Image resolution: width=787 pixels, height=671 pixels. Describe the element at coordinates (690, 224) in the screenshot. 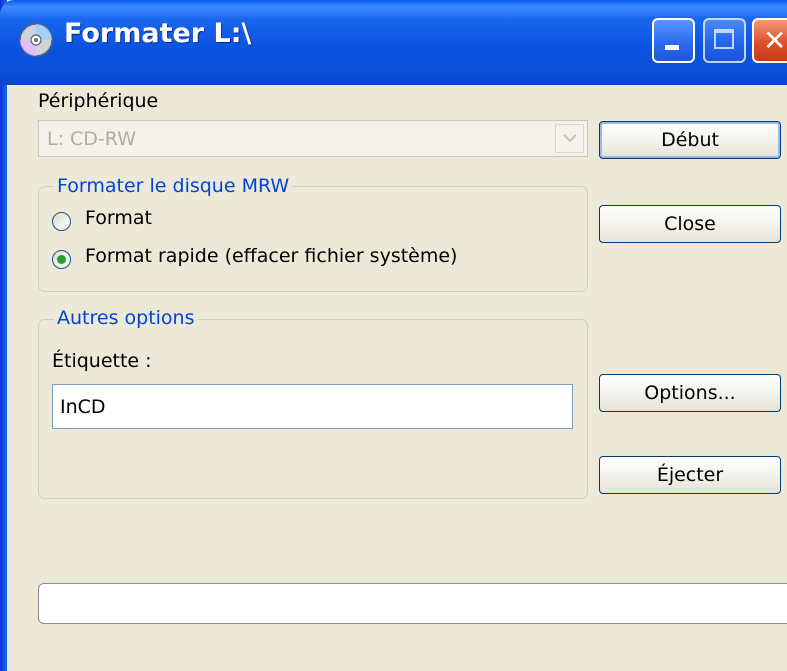

I see `close-button: Close` at that location.